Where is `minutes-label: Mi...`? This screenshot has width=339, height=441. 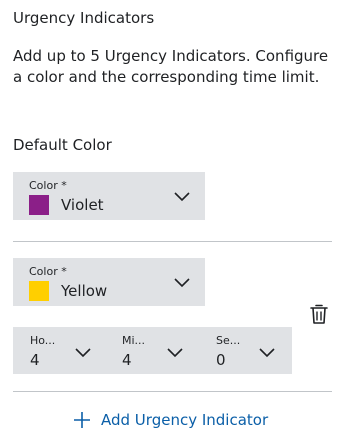 minutes-label: Mi... is located at coordinates (134, 340).